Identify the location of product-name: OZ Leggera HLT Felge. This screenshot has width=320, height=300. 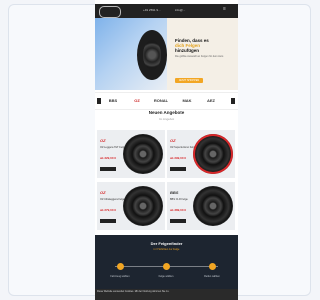
(113, 147).